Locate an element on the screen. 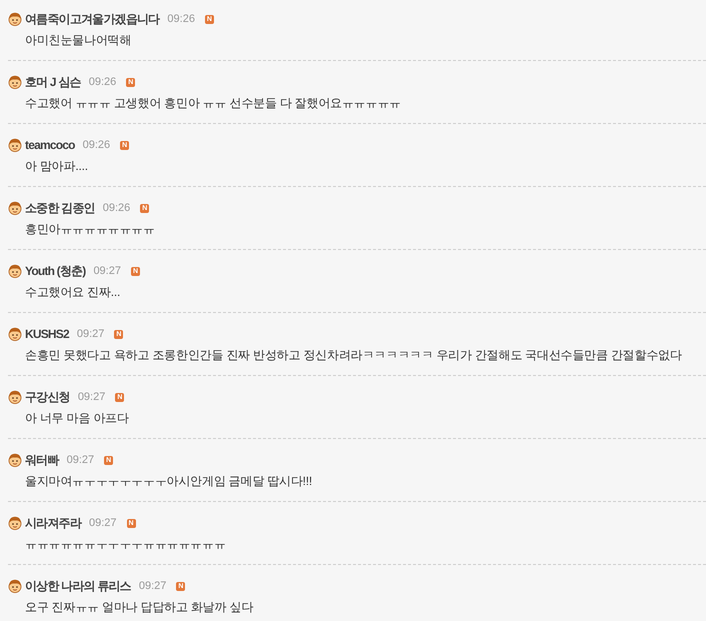 This screenshot has width=706, height=621. comment-text: ㅠㅠㅠㅠㅠㅠㅜㅜㅜㅜㅠㅠㅠㅠㅠㅠㅠ is located at coordinates (126, 544).